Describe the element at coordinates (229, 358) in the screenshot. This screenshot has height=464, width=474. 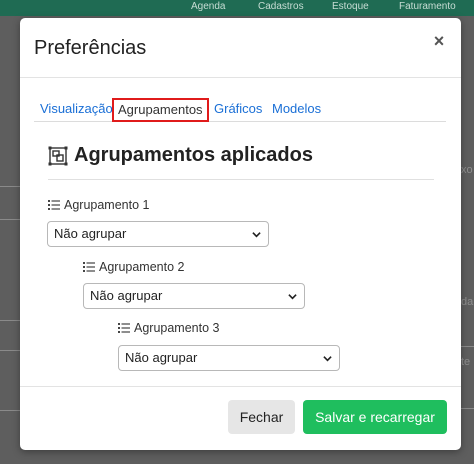
I see `group-3-select: Não agrupar` at that location.